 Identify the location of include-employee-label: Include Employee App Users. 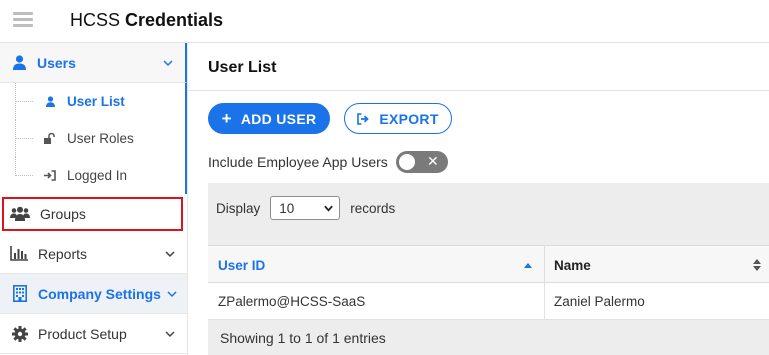
(298, 162).